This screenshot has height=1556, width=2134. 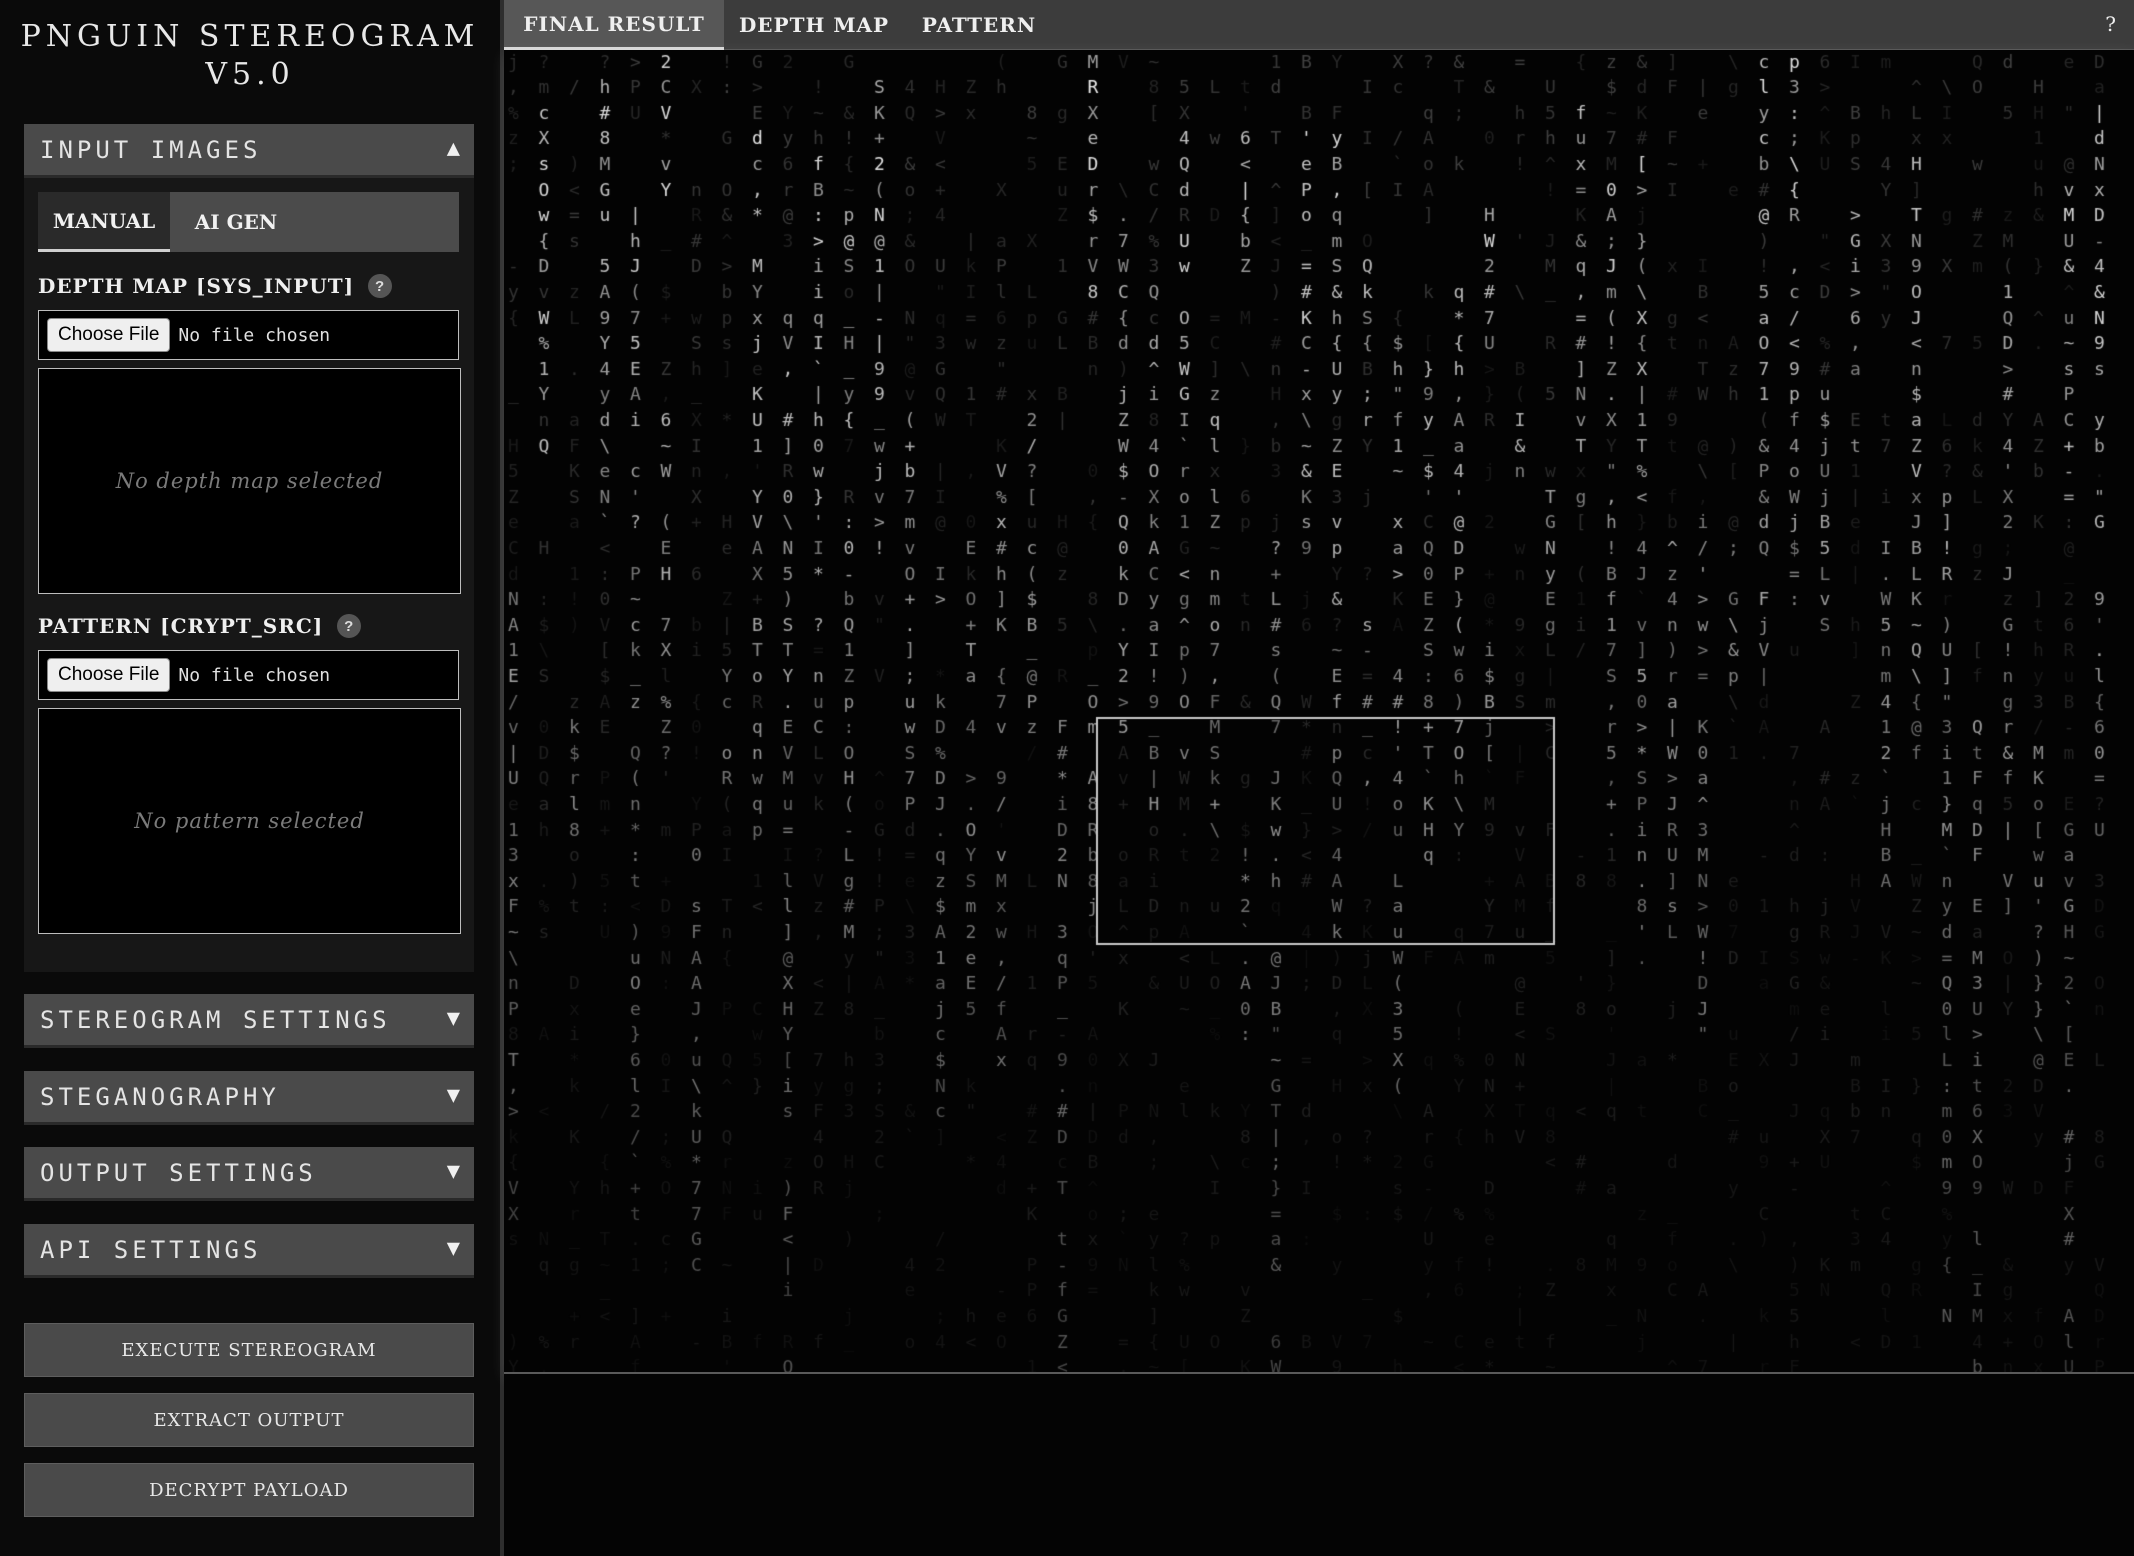 What do you see at coordinates (160, 1096) in the screenshot?
I see `steganography-title: STEGANOGRAPHY` at bounding box center [160, 1096].